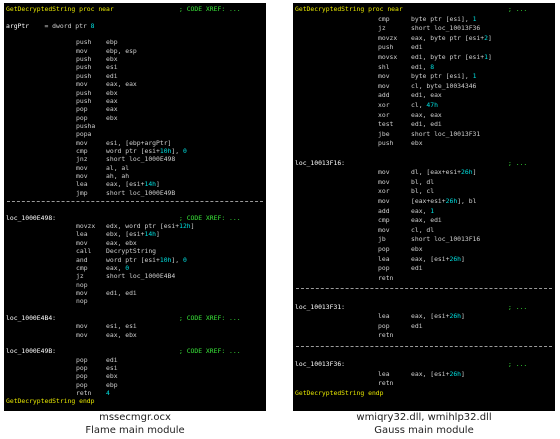 The image size is (560, 439). I want to click on asm-operands: cl, 47h, so click(424, 105).